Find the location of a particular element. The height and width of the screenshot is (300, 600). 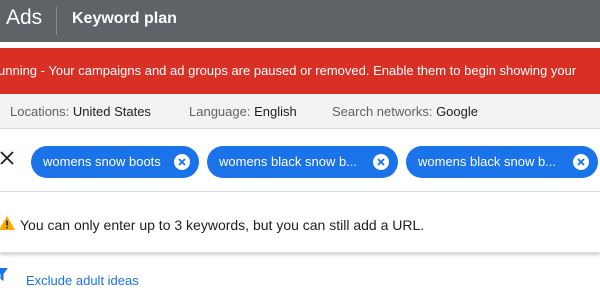

filter-locations: Locations: United States is located at coordinates (80, 111).